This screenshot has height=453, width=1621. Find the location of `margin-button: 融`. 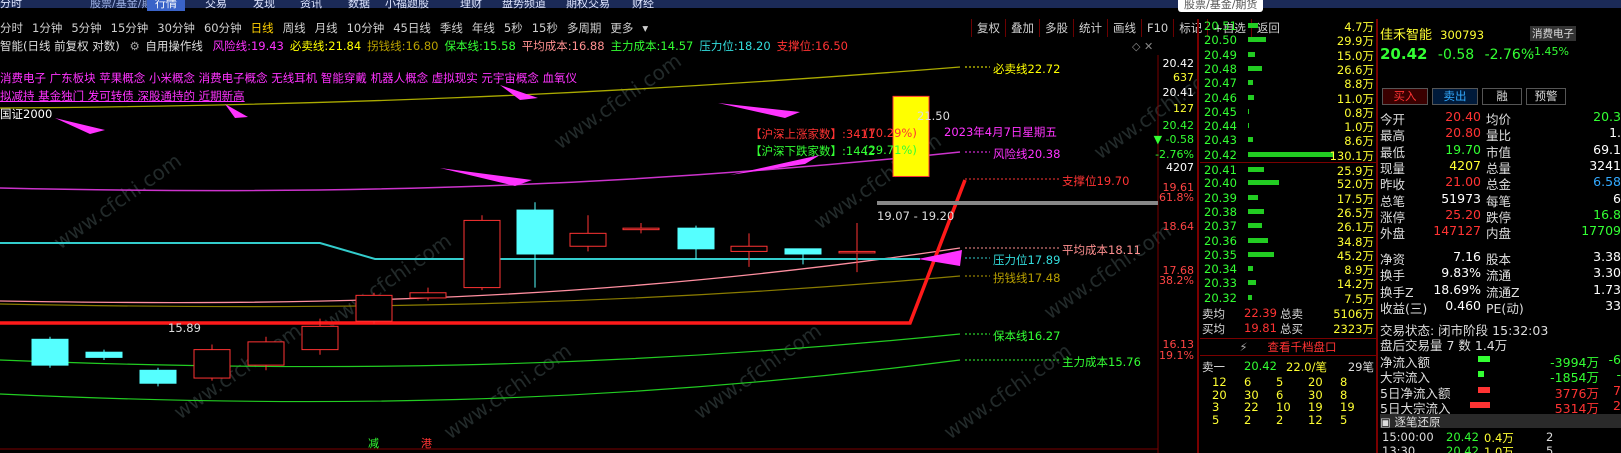

margin-button: 融 is located at coordinates (1502, 96).